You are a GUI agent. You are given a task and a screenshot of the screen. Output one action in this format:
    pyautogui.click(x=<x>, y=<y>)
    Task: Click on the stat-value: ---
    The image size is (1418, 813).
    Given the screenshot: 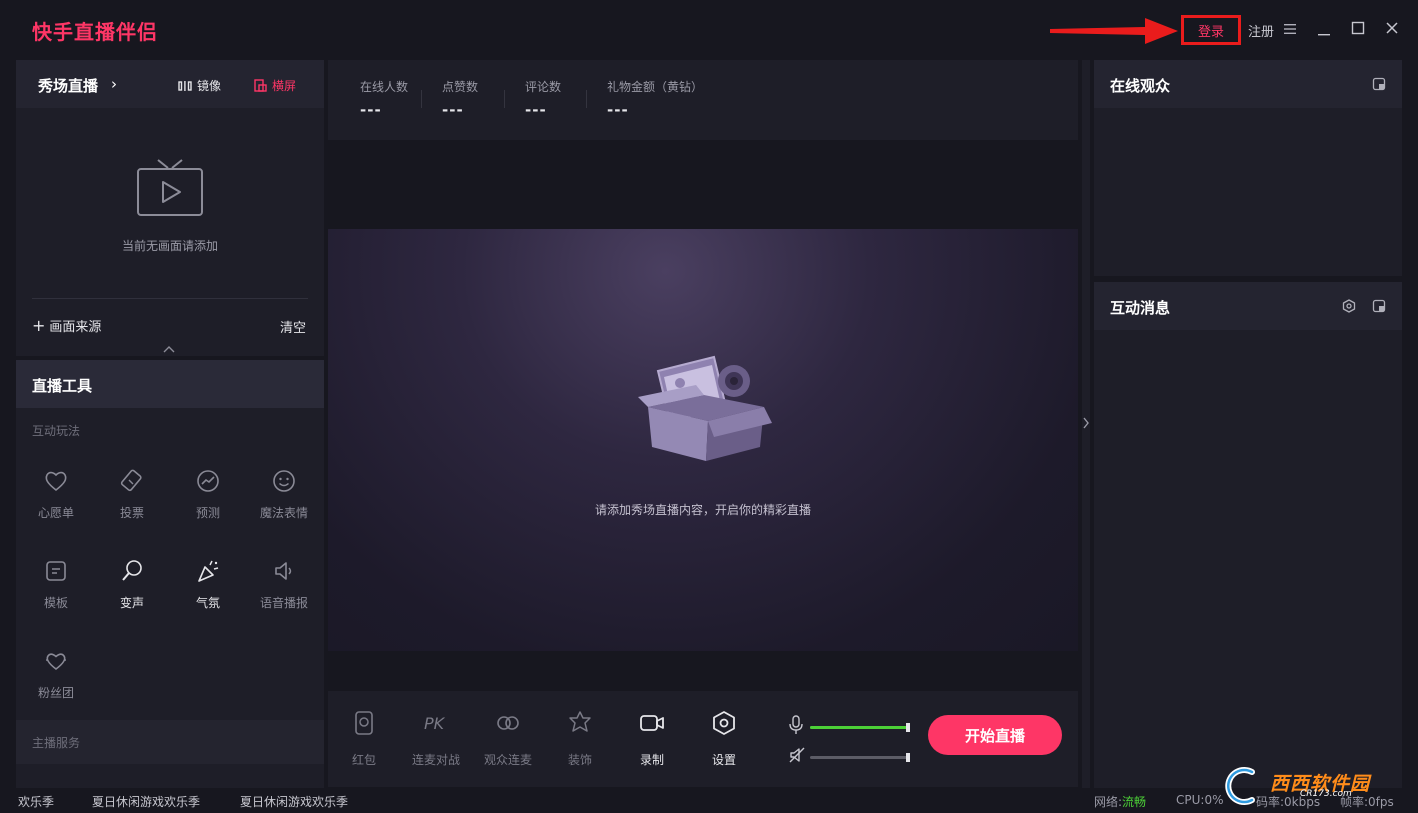 What is the action you would take?
    pyautogui.click(x=453, y=110)
    